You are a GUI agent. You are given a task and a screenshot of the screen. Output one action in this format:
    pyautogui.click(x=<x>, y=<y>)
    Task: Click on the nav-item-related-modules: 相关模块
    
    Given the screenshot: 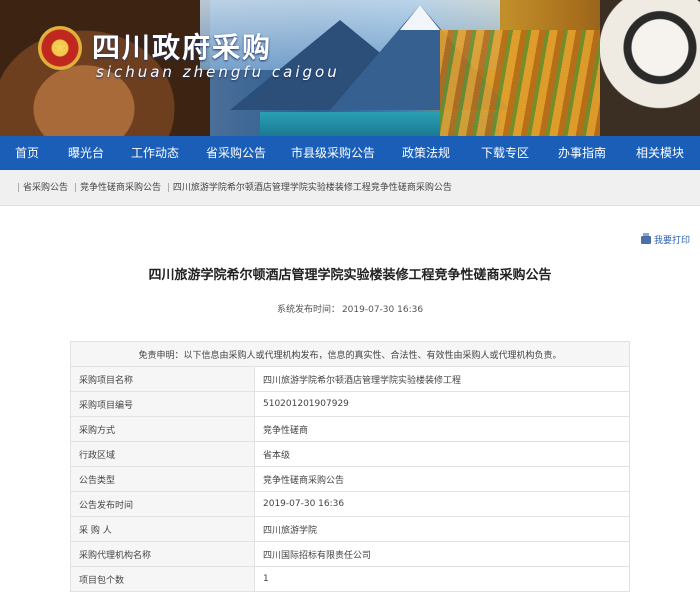 What is the action you would take?
    pyautogui.click(x=660, y=153)
    